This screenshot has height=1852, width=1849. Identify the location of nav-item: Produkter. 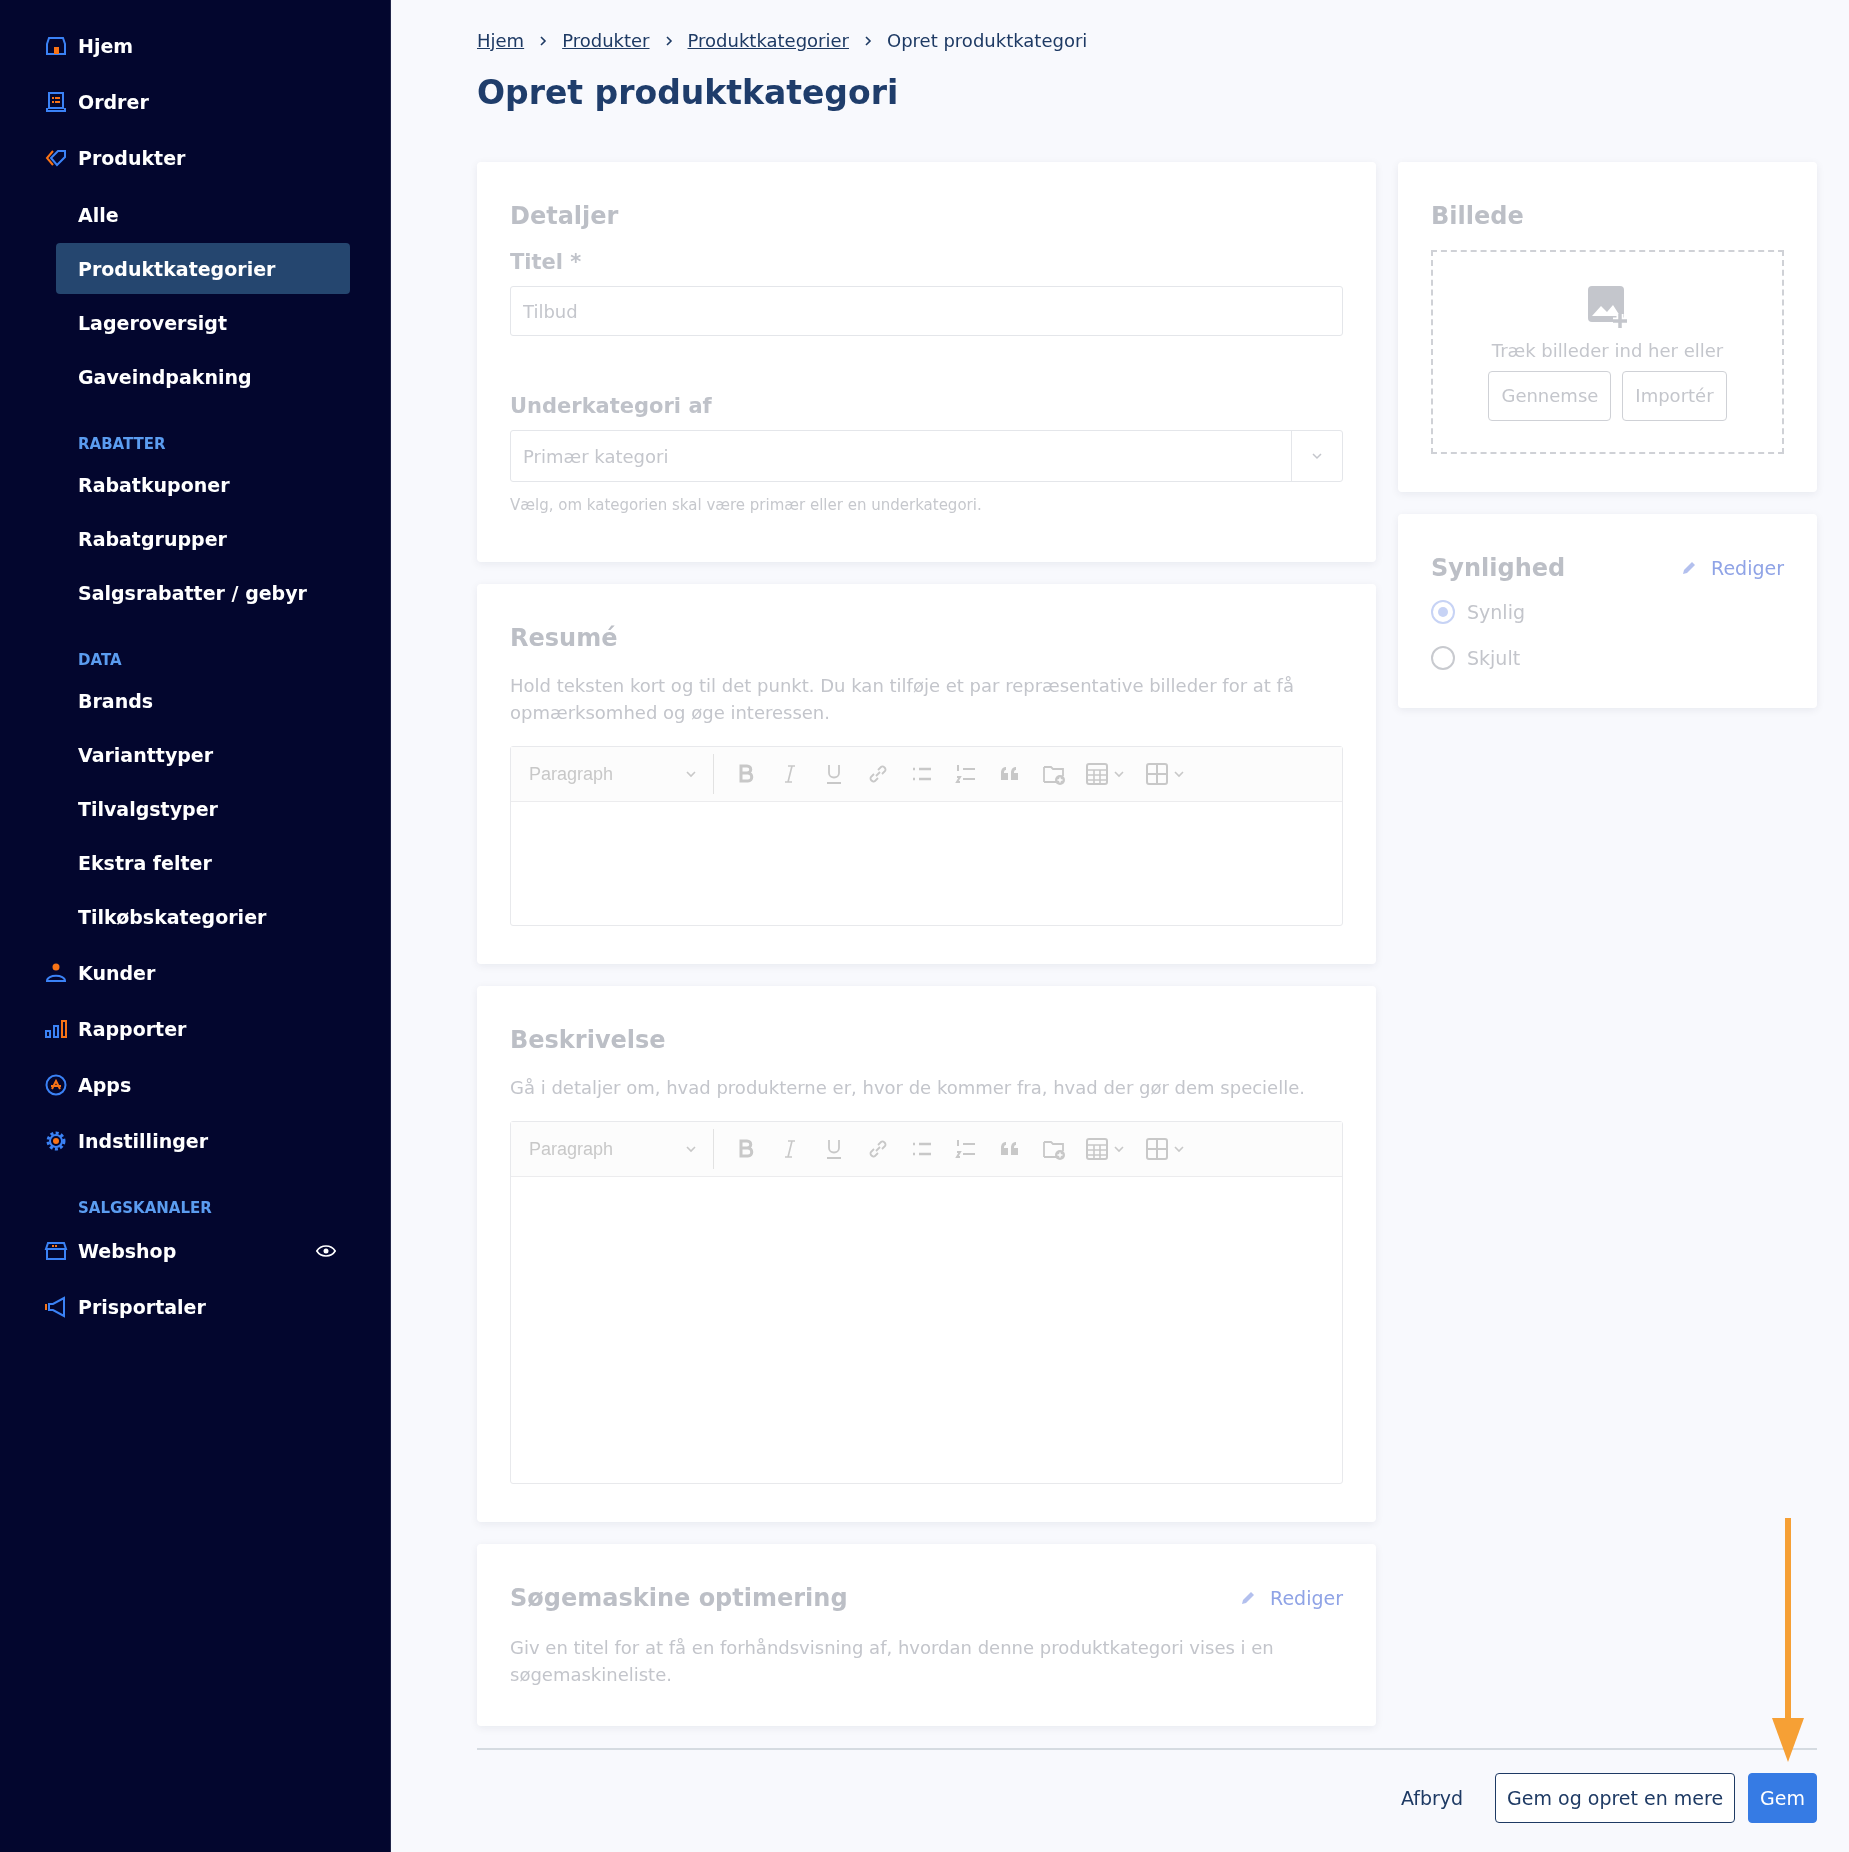
(195, 158).